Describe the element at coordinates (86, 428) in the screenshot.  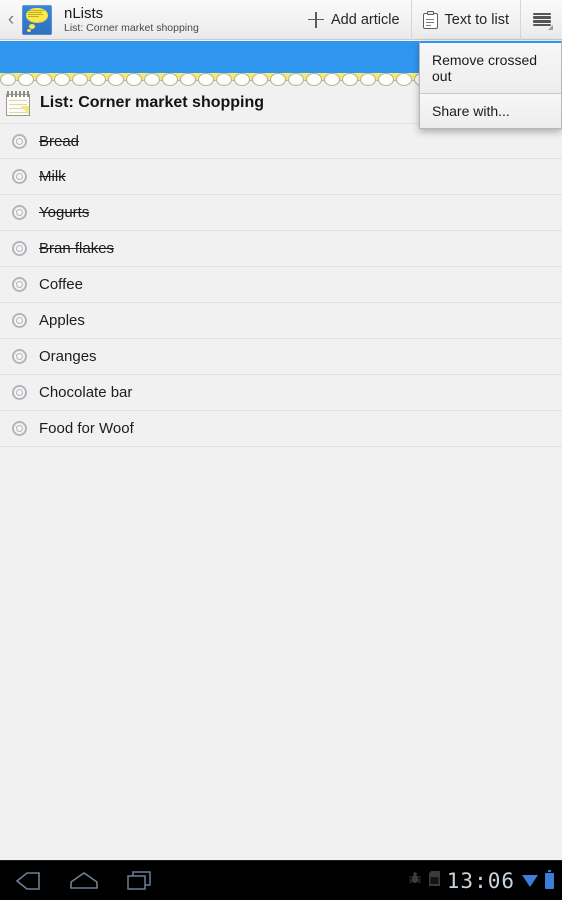
I see `list-item-label: Food for Woof` at that location.